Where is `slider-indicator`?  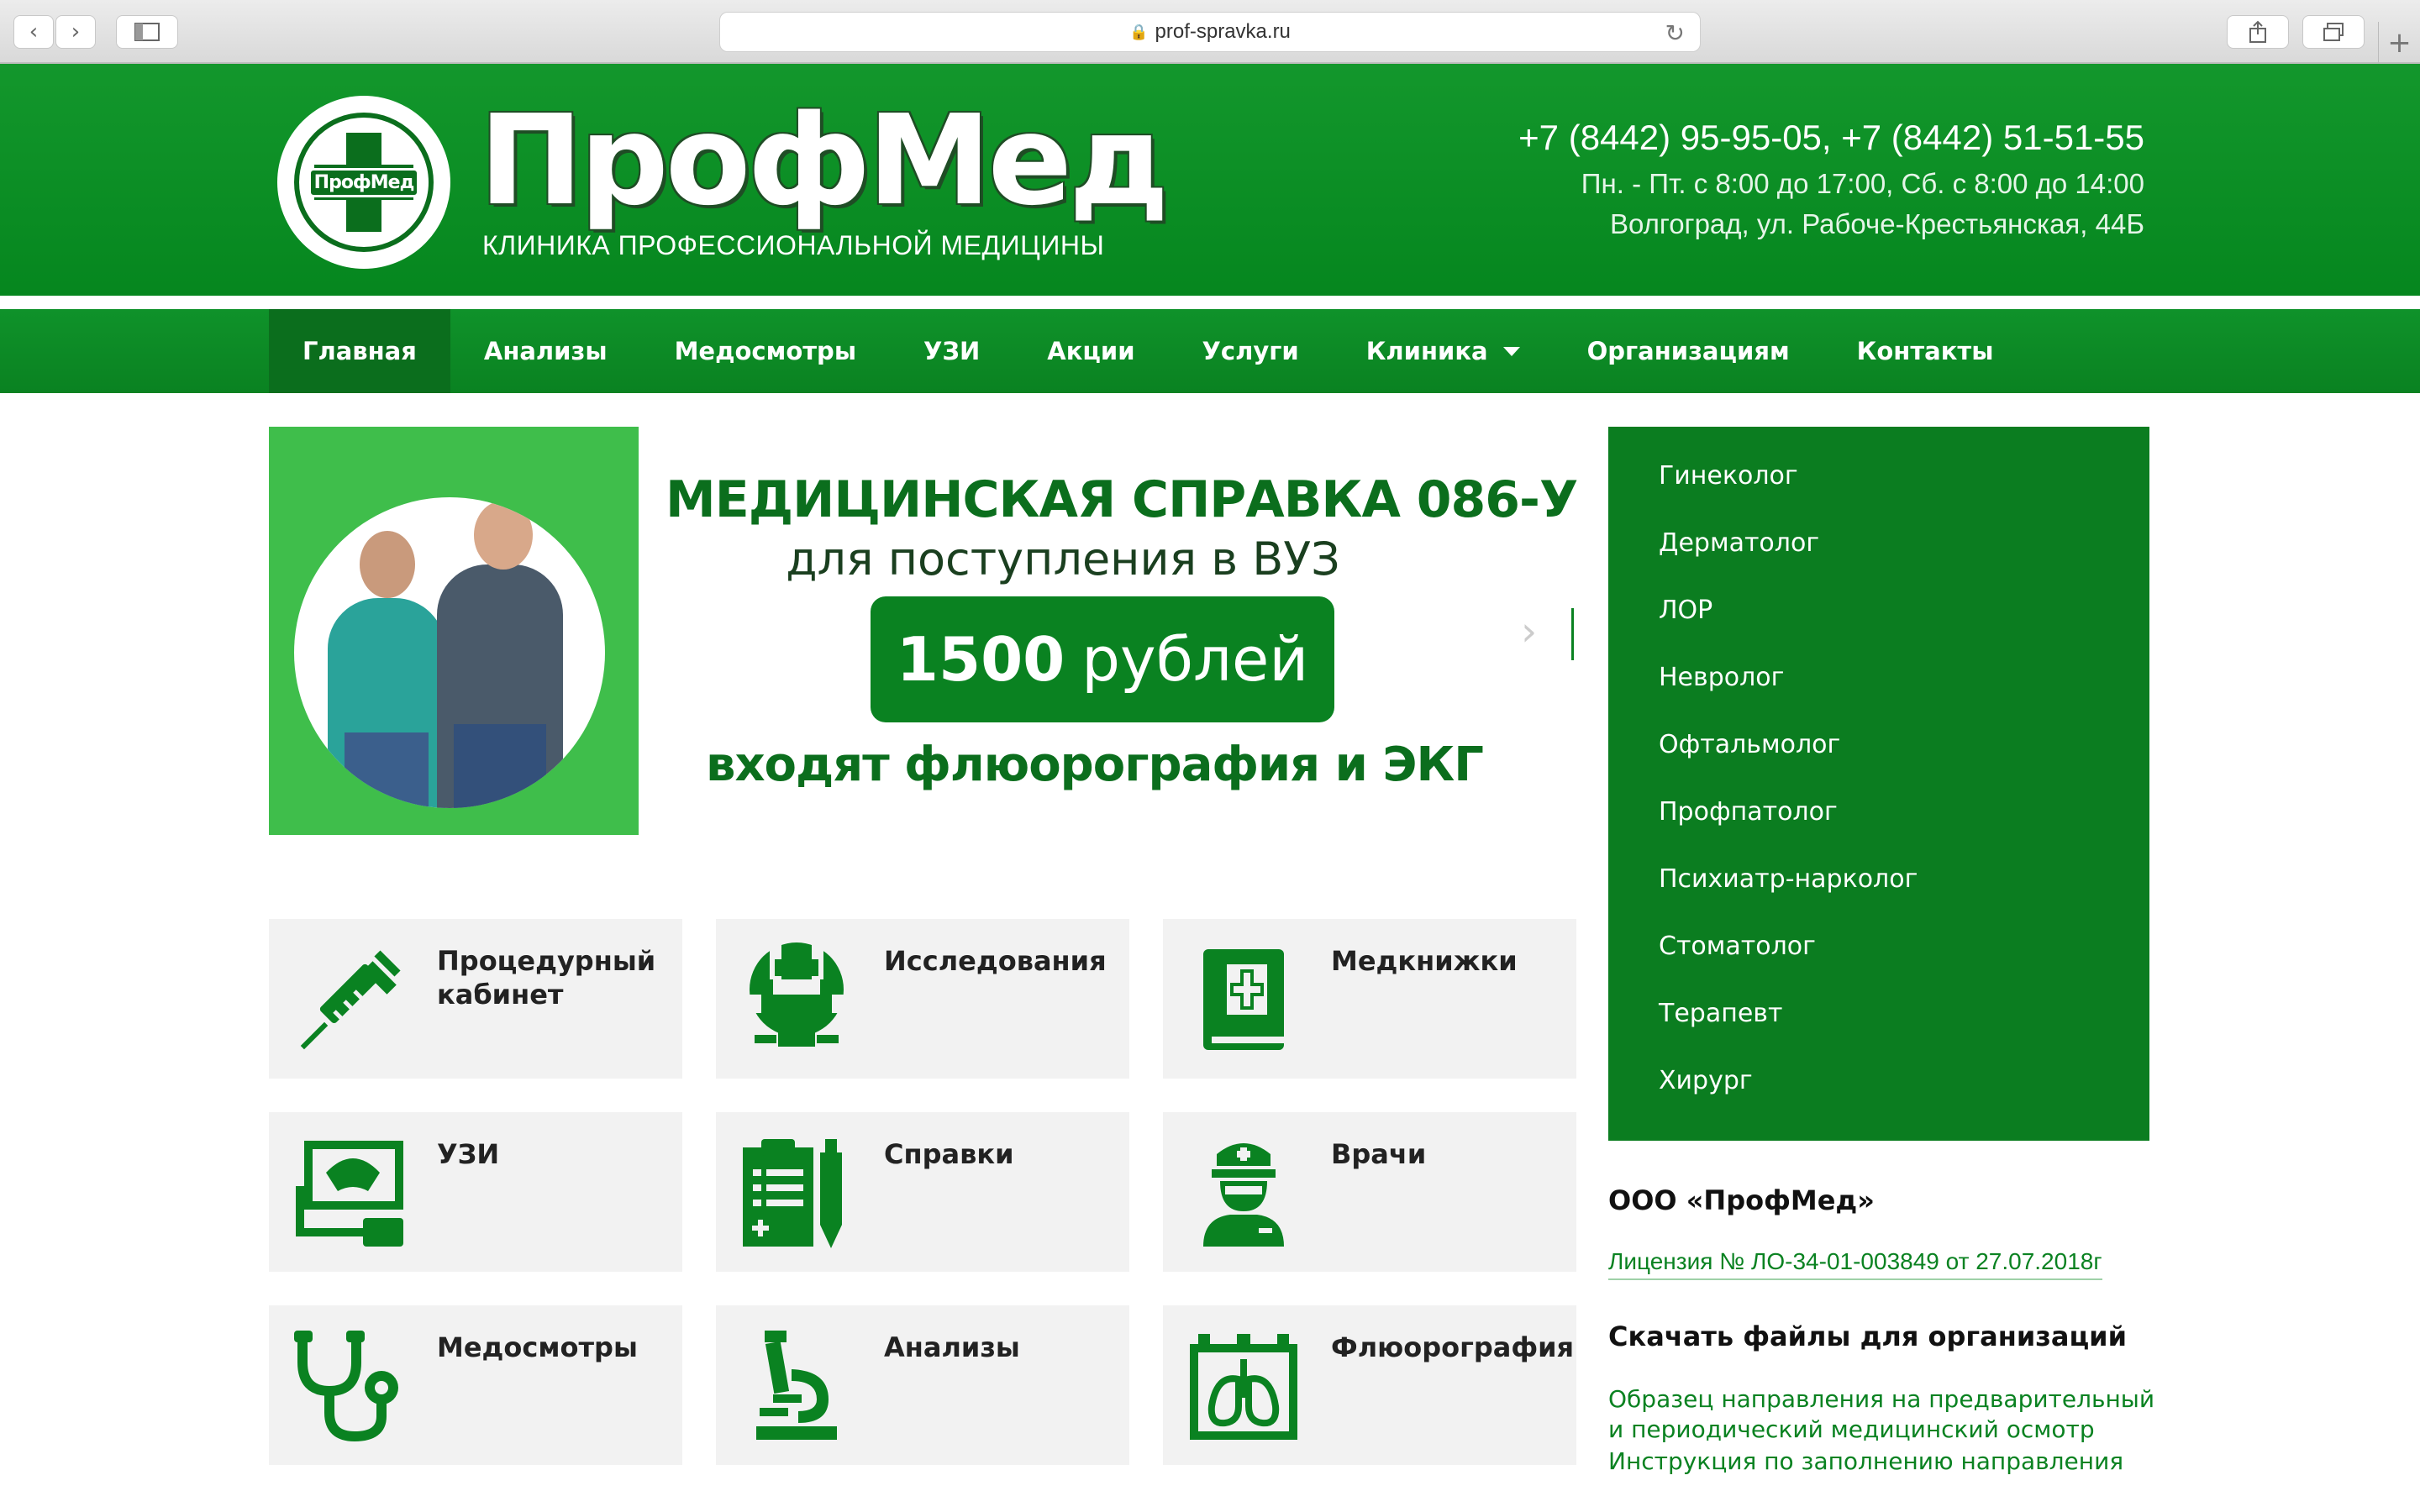 slider-indicator is located at coordinates (1572, 634).